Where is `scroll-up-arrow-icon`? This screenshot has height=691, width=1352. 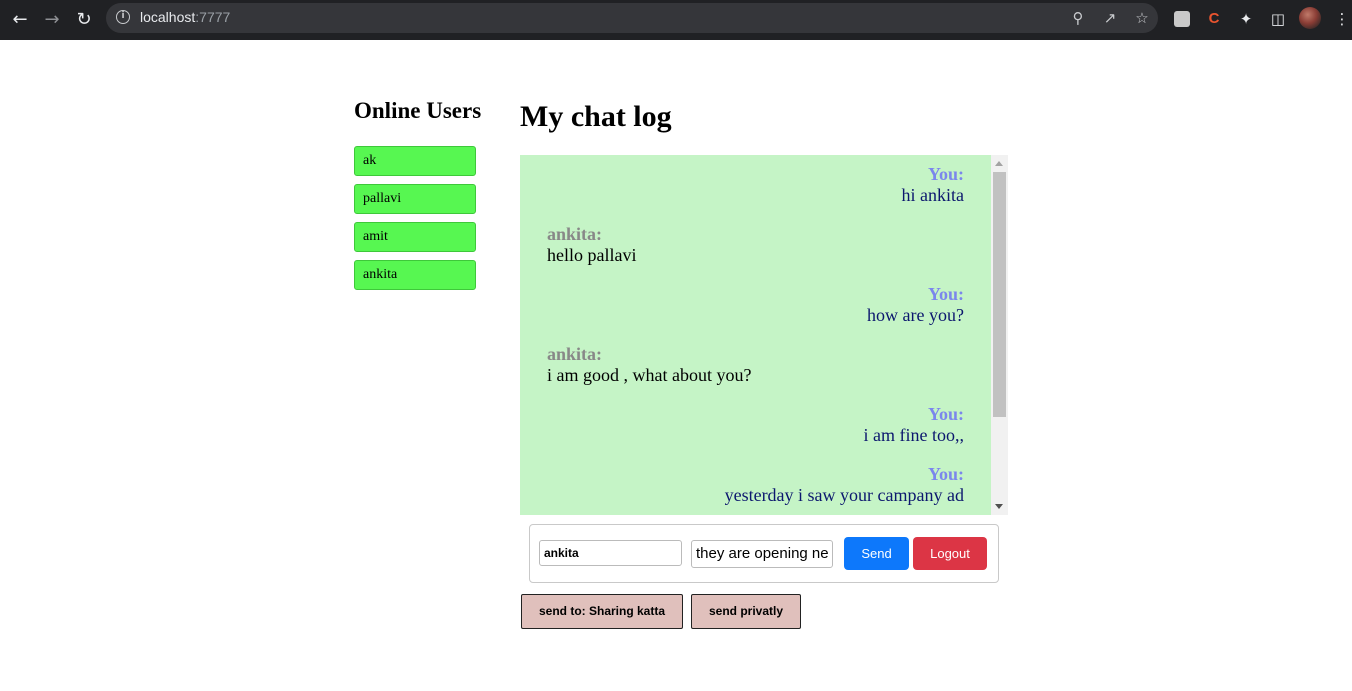
scroll-up-arrow-icon is located at coordinates (999, 163).